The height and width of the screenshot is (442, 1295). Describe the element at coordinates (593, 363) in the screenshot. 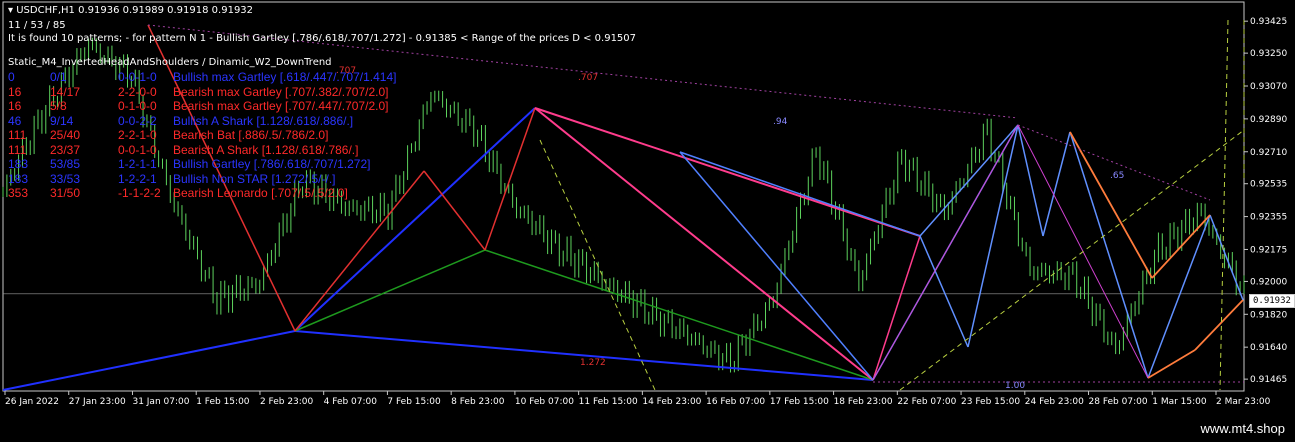

I see `fib-label: 1.272` at that location.